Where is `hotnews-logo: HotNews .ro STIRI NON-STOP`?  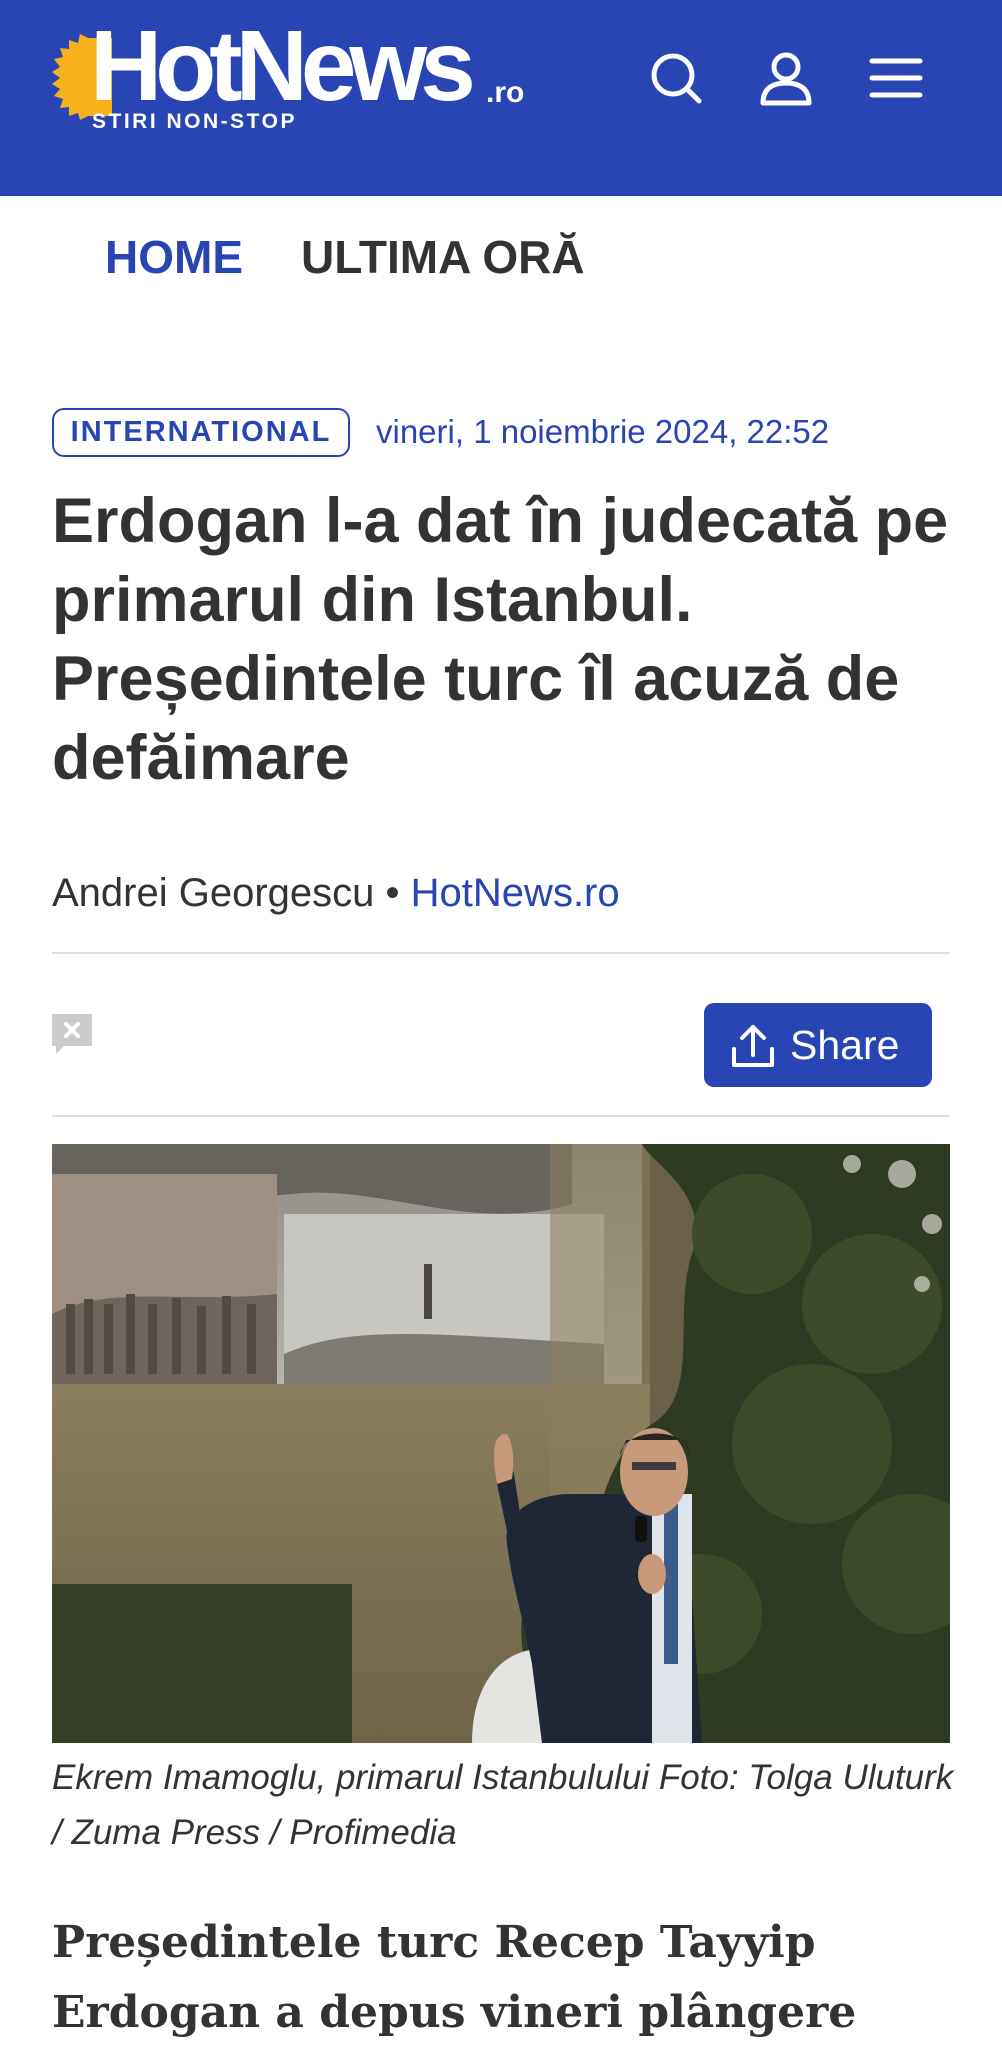
hotnews-logo: HotNews .ro STIRI NON-STOP is located at coordinates (292, 74).